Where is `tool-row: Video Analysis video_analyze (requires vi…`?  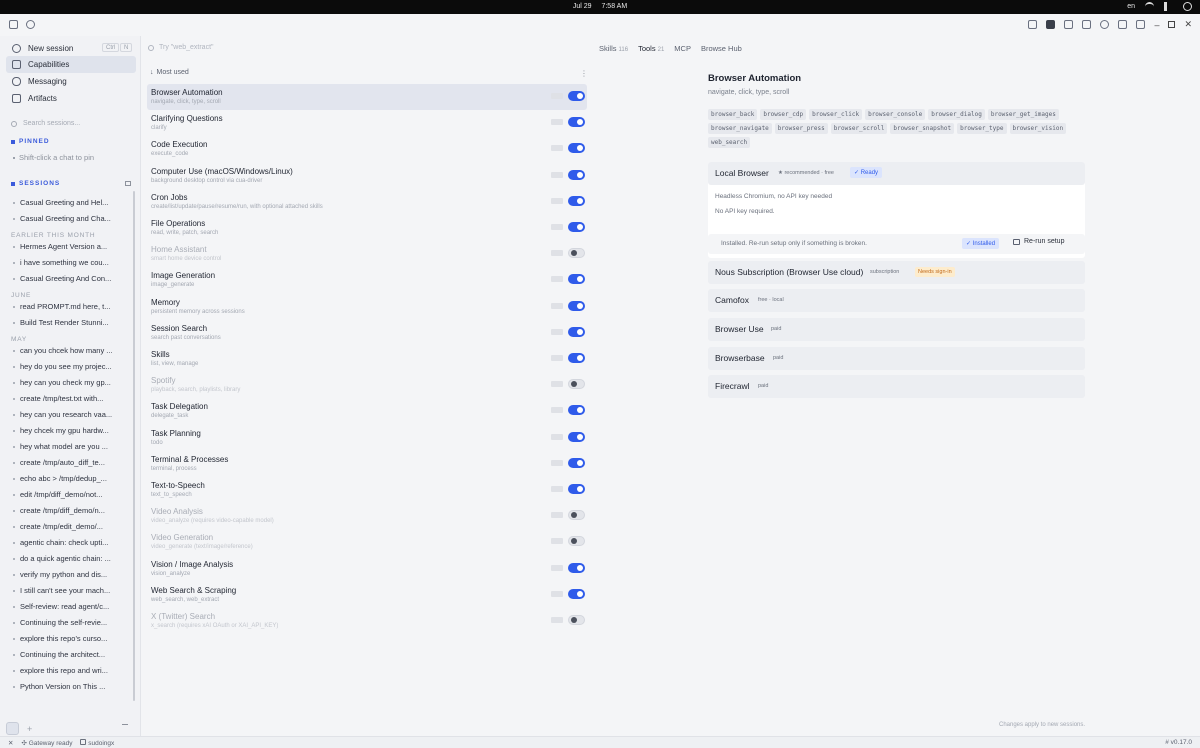
tool-row: Video Analysis video_analyze (requires vi… is located at coordinates (367, 516).